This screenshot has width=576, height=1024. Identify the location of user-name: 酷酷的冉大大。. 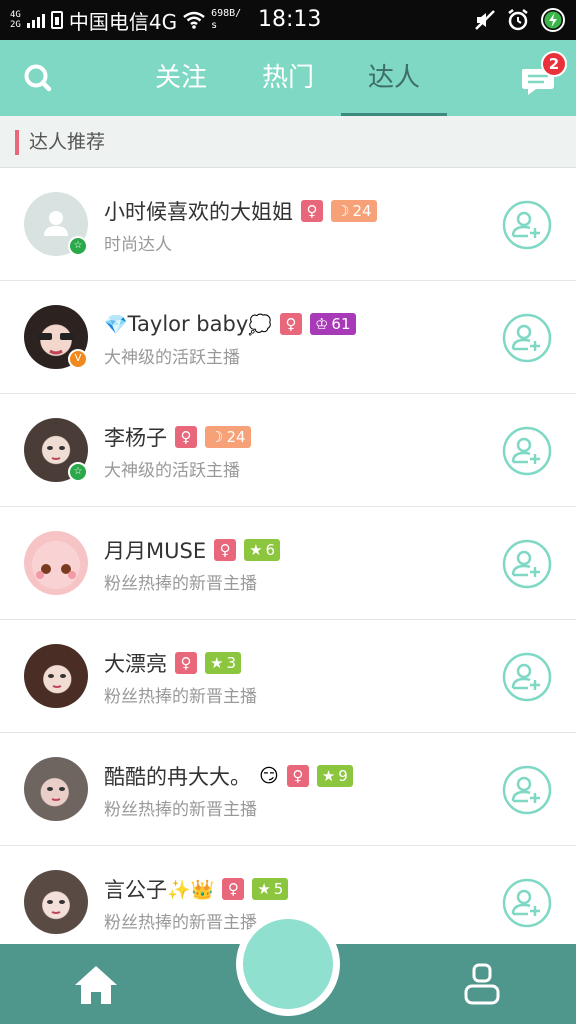
(177, 777).